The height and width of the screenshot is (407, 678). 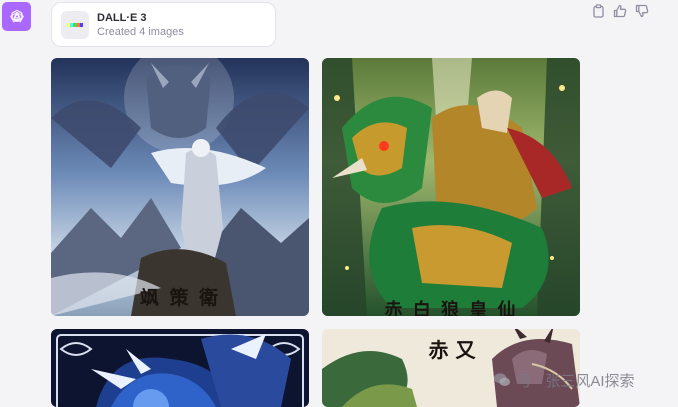 What do you see at coordinates (180, 298) in the screenshot?
I see `image-1-caption: 飒 策 衛` at bounding box center [180, 298].